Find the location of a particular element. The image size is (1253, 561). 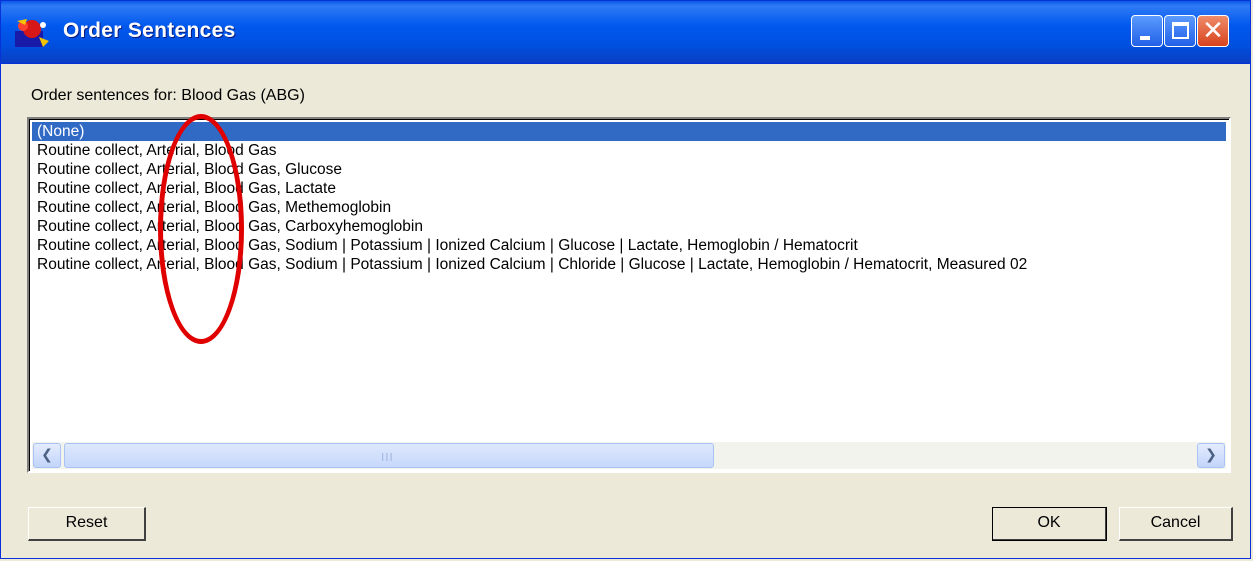

reset-button: Reset is located at coordinates (87, 524).